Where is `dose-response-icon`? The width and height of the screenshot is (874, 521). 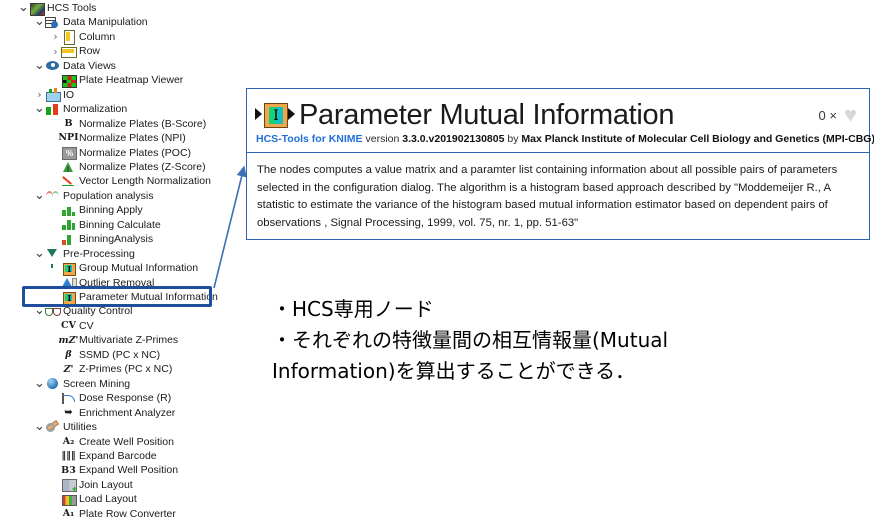 dose-response-icon is located at coordinates (68, 398).